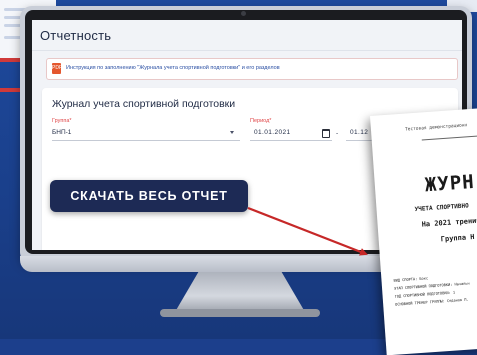 The image size is (477, 355). I want to click on camera-icon, so click(243, 13).